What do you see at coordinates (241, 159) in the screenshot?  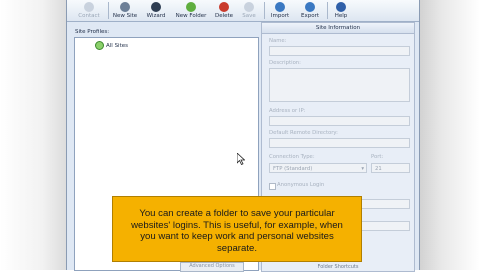 I see `mouse-cursor-icon` at bounding box center [241, 159].